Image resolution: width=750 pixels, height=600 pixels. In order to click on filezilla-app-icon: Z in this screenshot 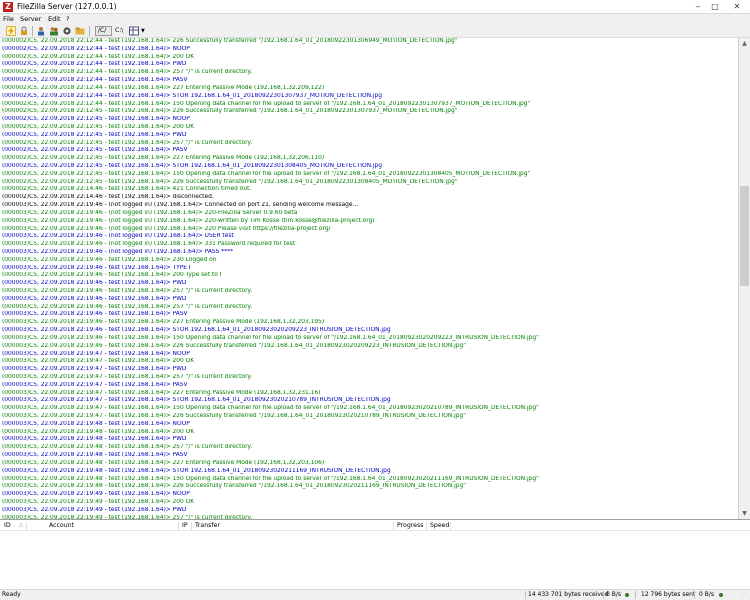, I will do `click(8, 7)`.